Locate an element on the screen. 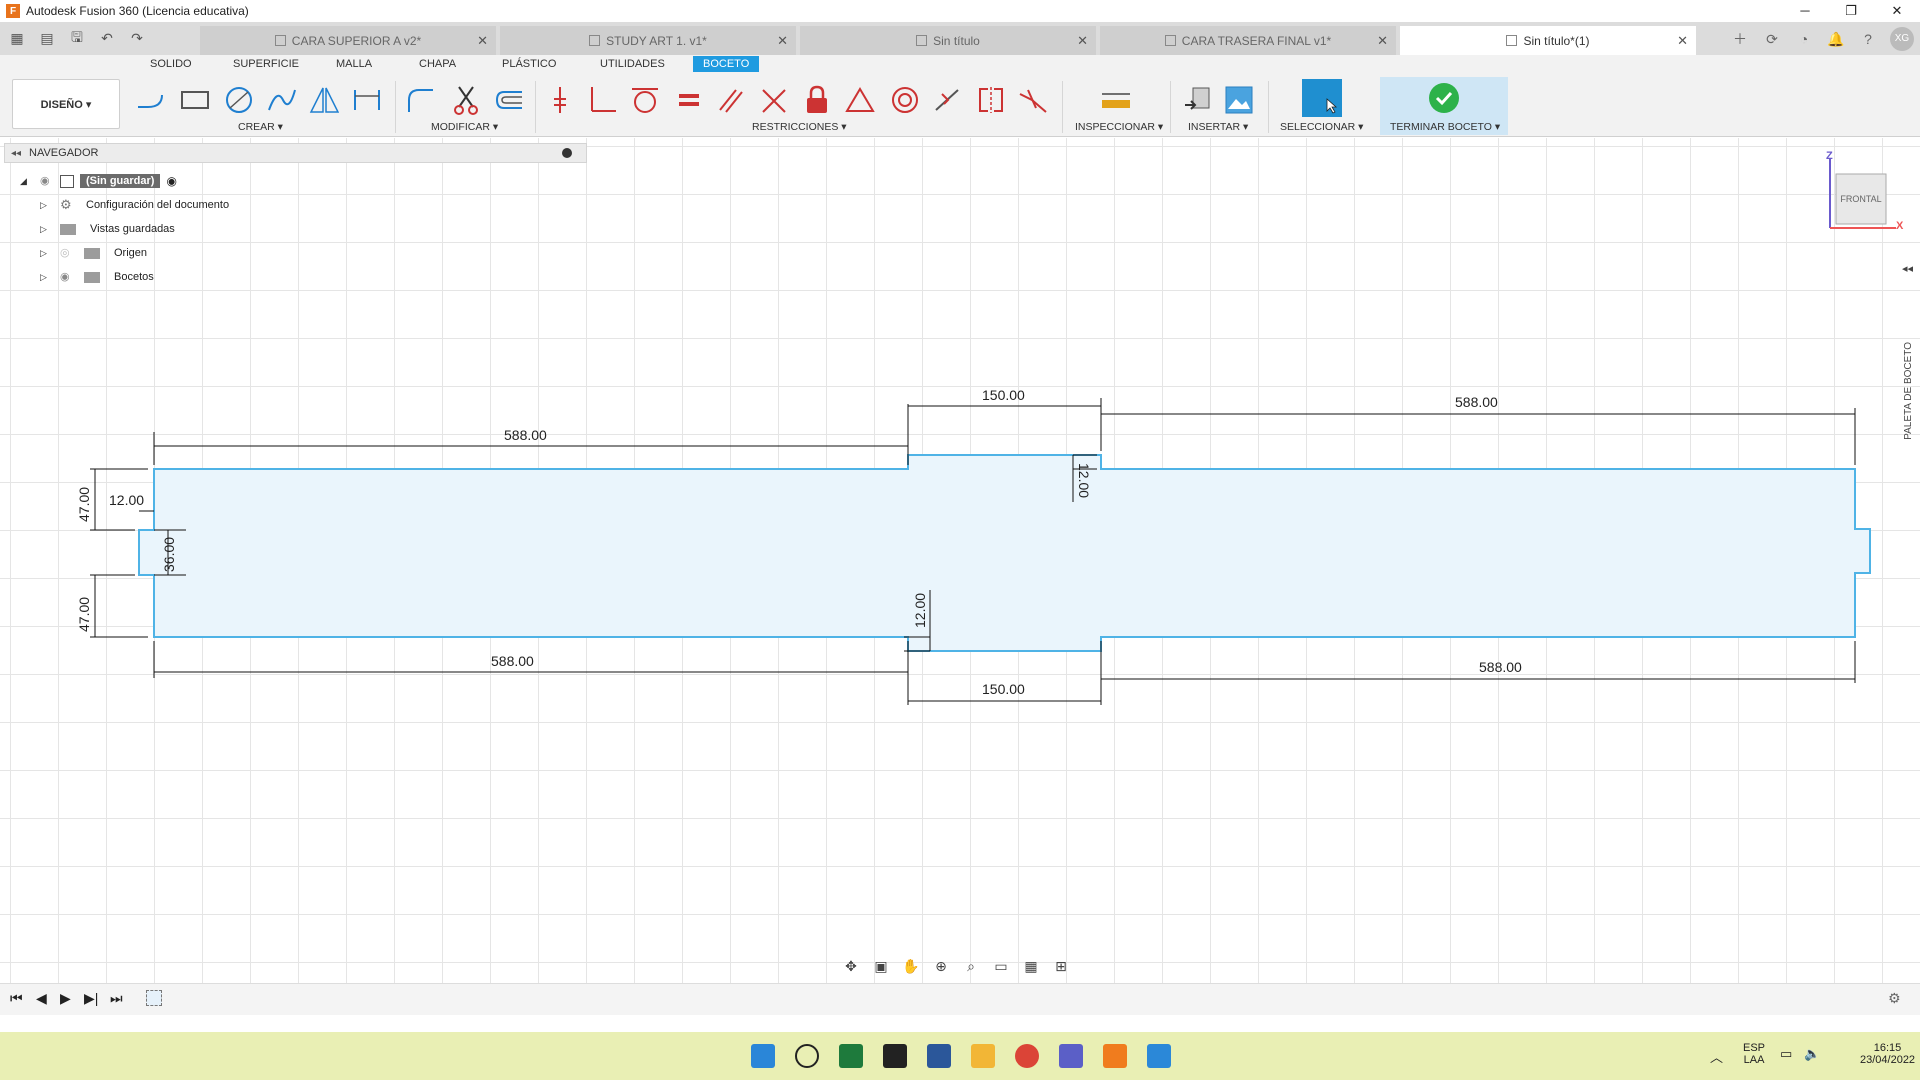  search-icon is located at coordinates (807, 1056).